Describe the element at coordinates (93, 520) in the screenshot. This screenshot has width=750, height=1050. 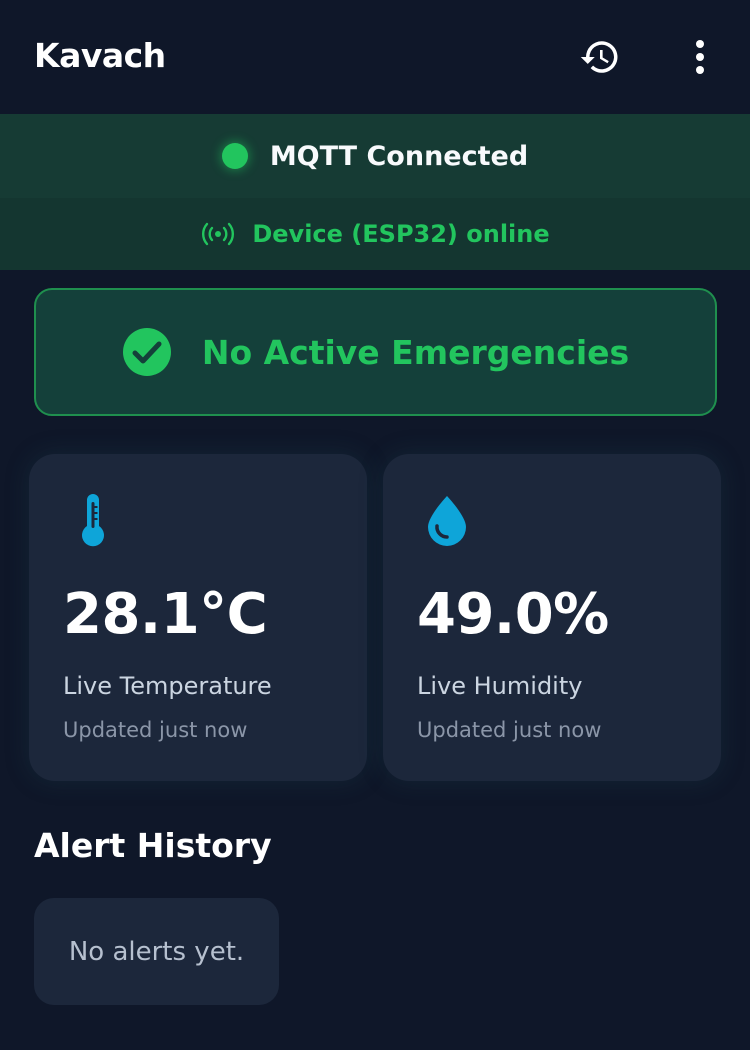
I see `thermometer-icon` at that location.